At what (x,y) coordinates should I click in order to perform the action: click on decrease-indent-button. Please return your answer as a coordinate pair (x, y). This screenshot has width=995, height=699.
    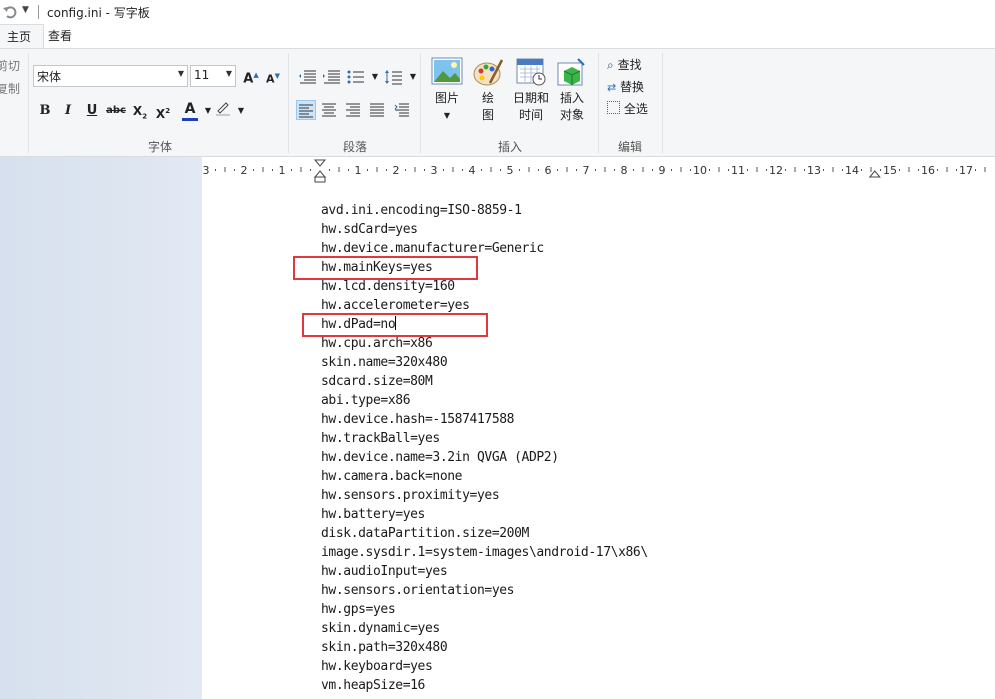
    Looking at the image, I should click on (308, 77).